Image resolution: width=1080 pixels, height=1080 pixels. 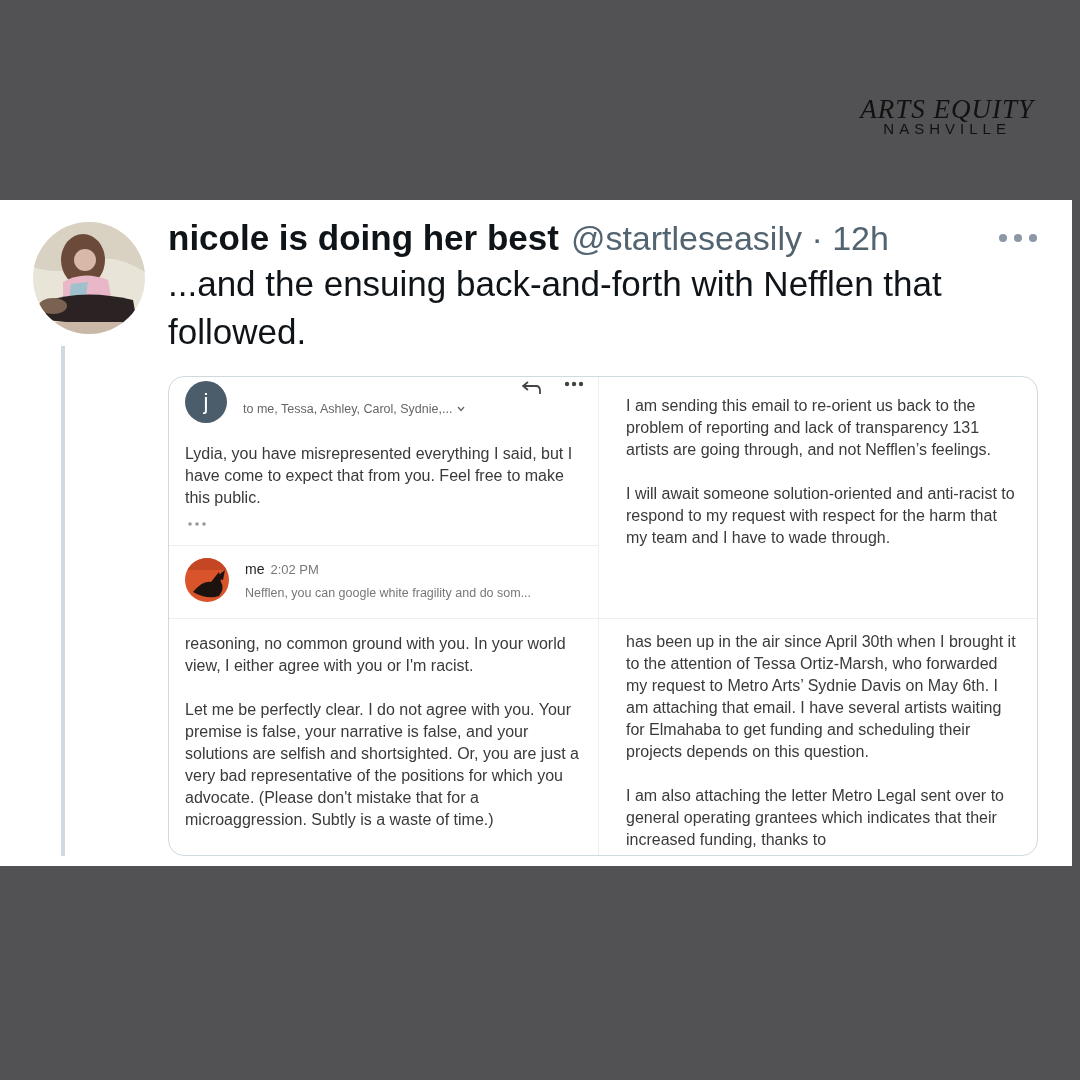 What do you see at coordinates (382, 765) in the screenshot?
I see `email-paragraph: Let me be perfectly clear. I do not agree with you. Your premise is false, your narrative is false, and your solutions are selfish and shortsighted. Or, you are just a very bad representative of the positions for which you advocate. (Please don't mistake that for a microaggression. Subtly is a waste of time.)` at bounding box center [382, 765].